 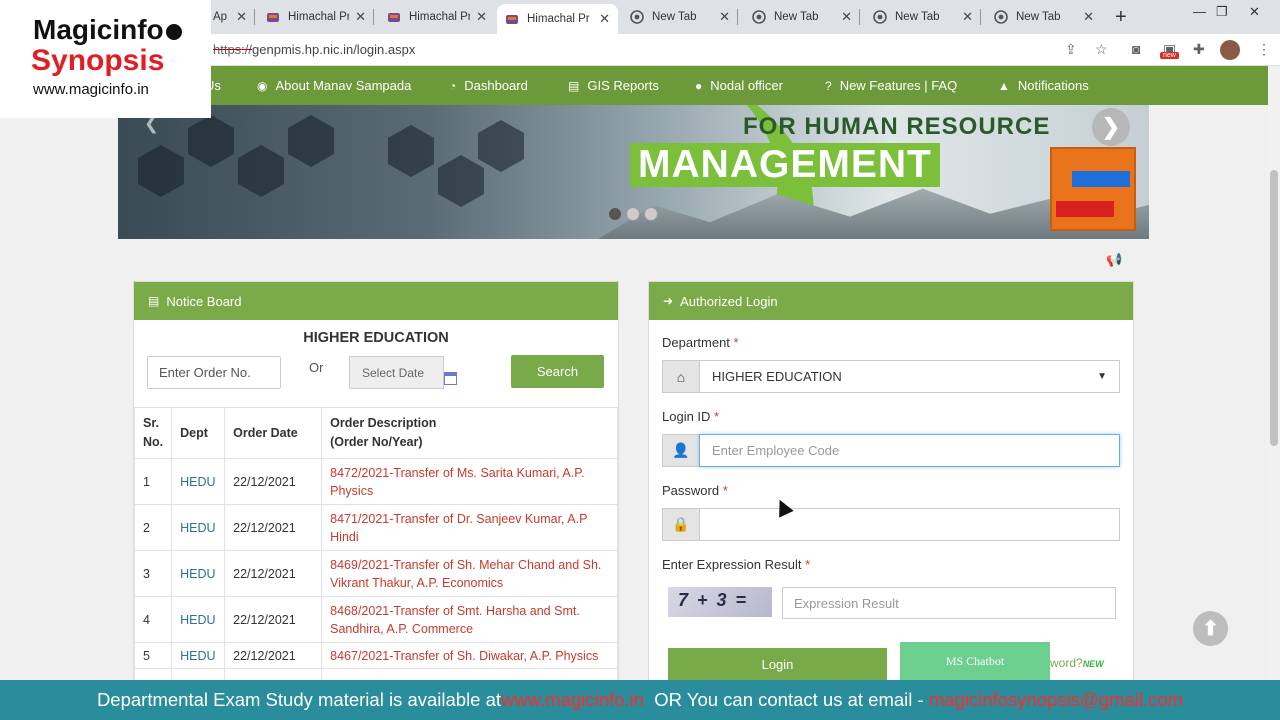 I want to click on scrollbar-thumb, so click(x=1274, y=308).